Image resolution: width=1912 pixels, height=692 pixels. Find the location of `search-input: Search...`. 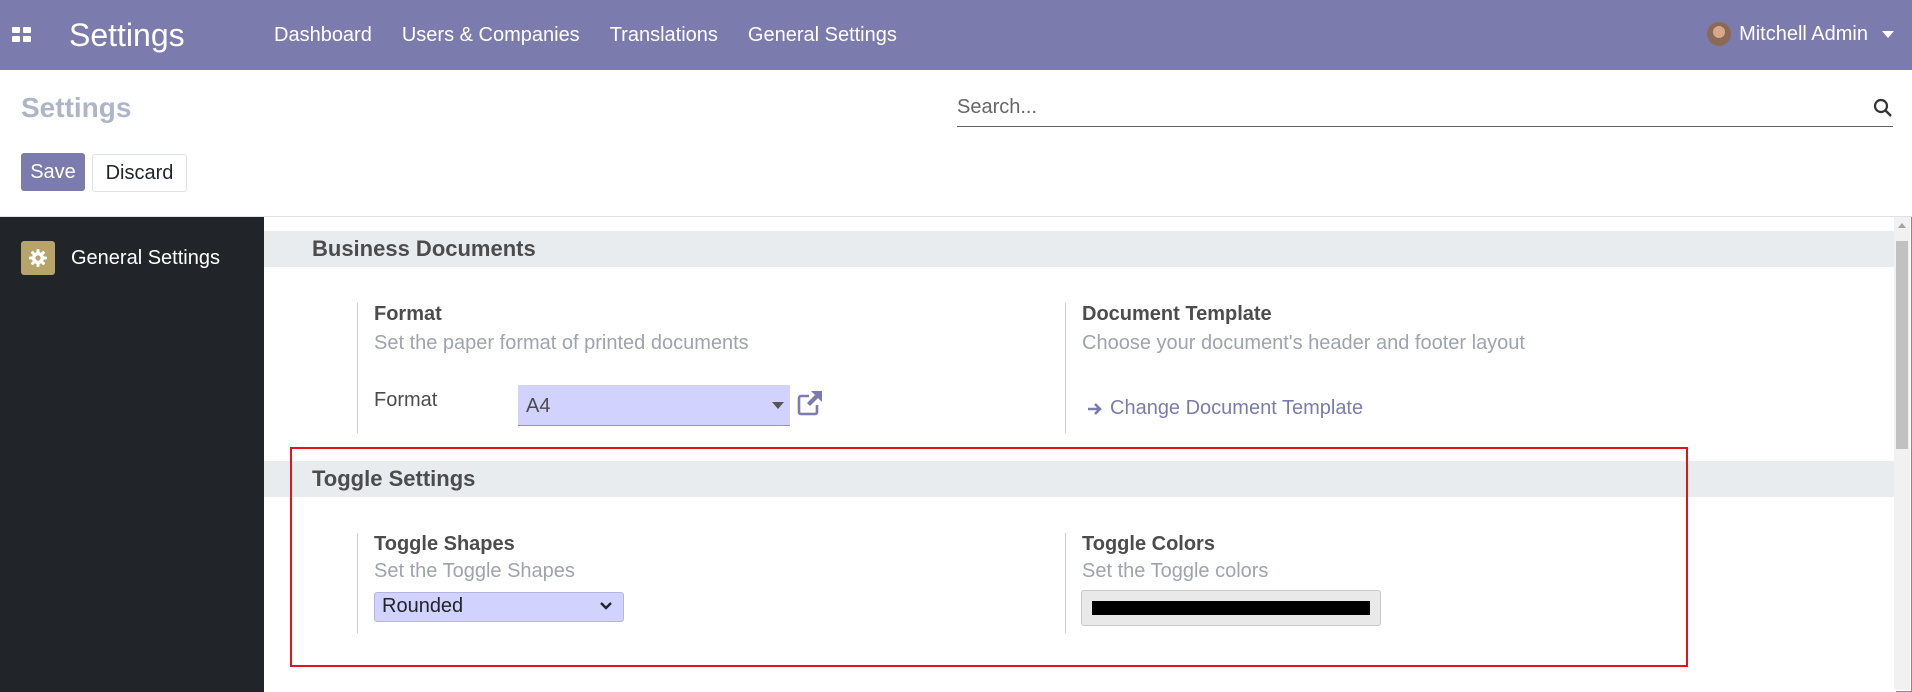

search-input: Search... is located at coordinates (1425, 108).